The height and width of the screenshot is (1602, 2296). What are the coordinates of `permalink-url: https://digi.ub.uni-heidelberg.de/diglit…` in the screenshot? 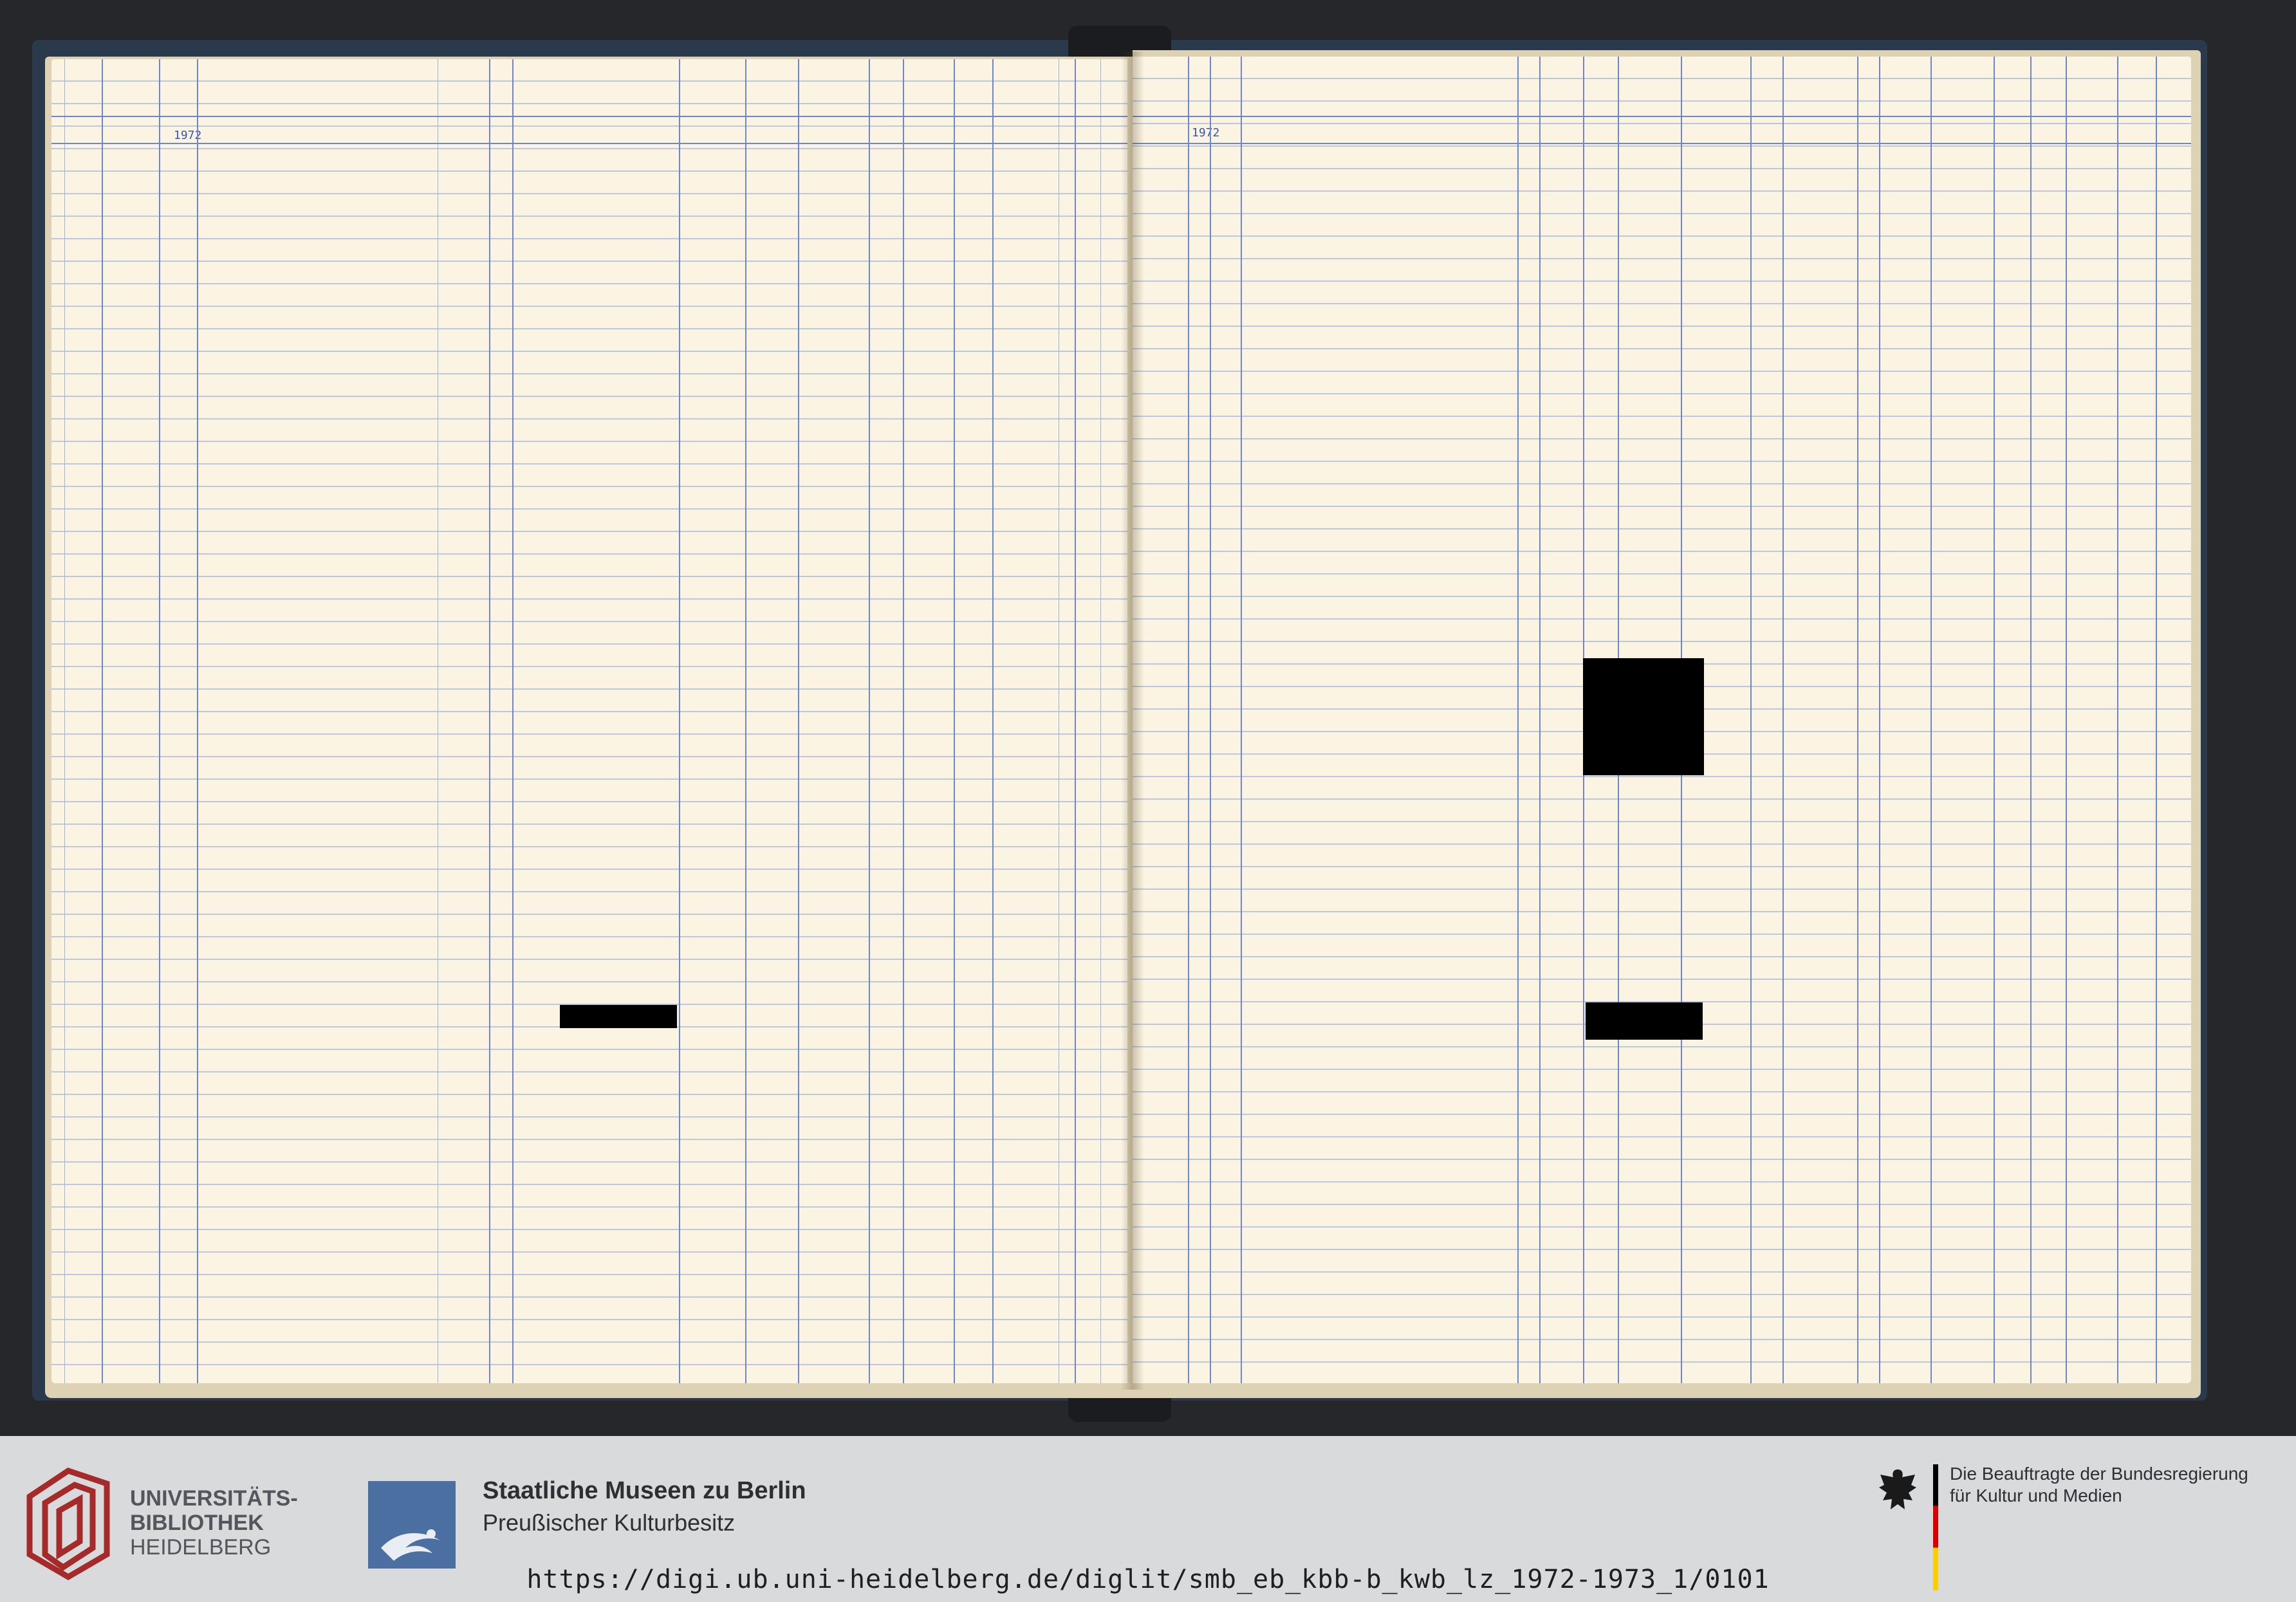 It's located at (1148, 1579).